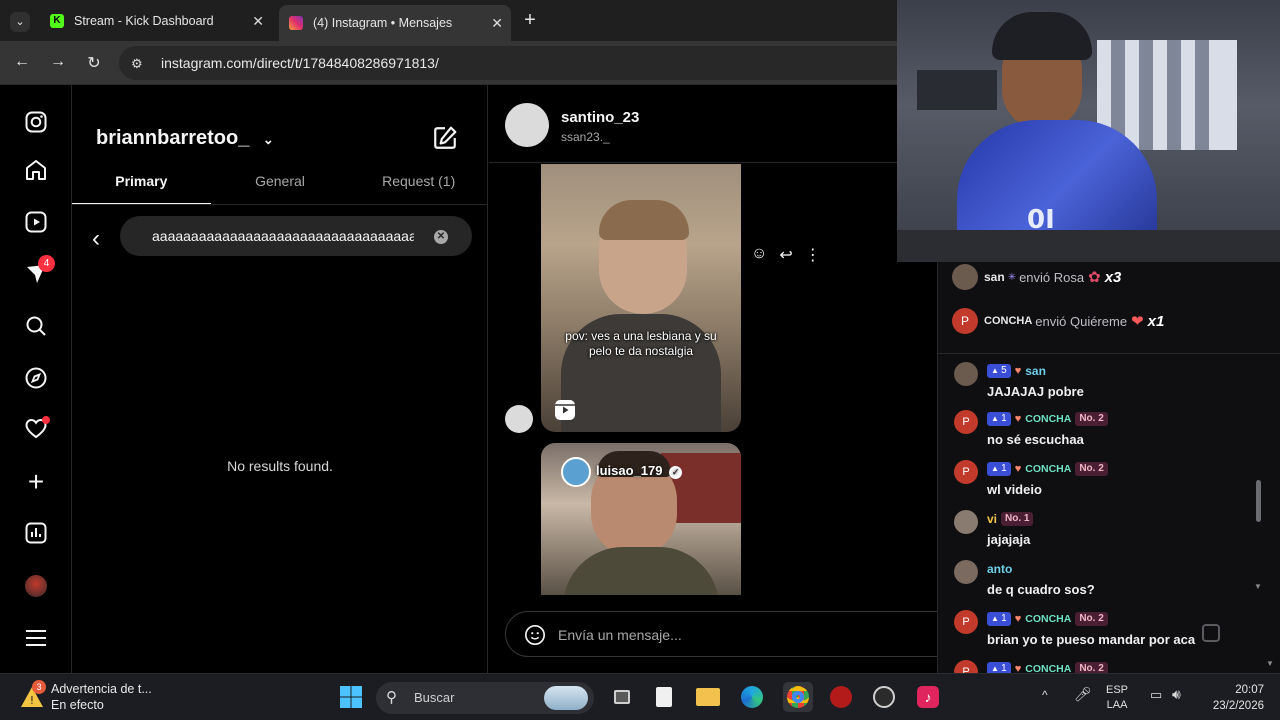  Describe the element at coordinates (36, 326) in the screenshot. I see `search-icon` at that location.